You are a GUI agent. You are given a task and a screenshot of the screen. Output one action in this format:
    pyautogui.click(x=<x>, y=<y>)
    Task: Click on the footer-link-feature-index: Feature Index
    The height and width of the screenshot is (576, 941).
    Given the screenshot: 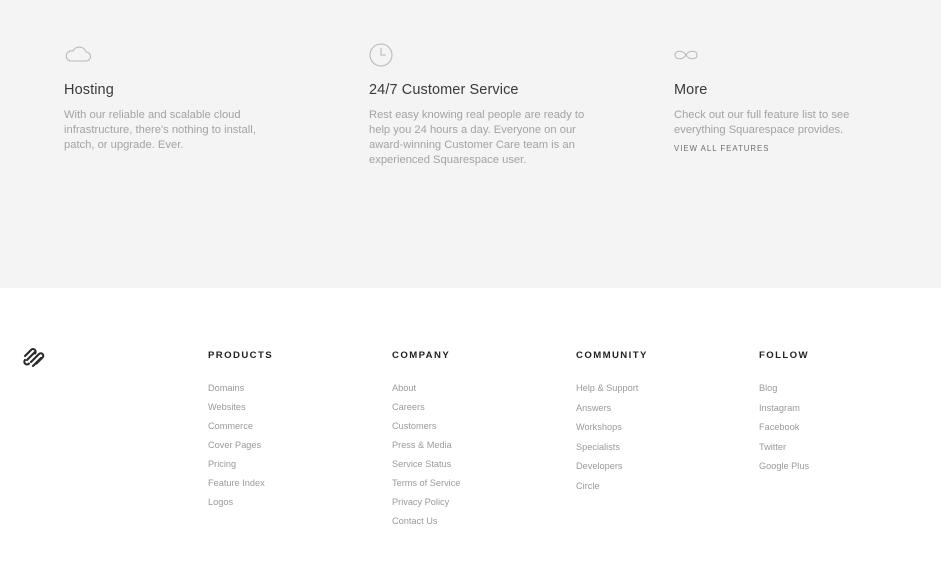 What is the action you would take?
    pyautogui.click(x=236, y=483)
    